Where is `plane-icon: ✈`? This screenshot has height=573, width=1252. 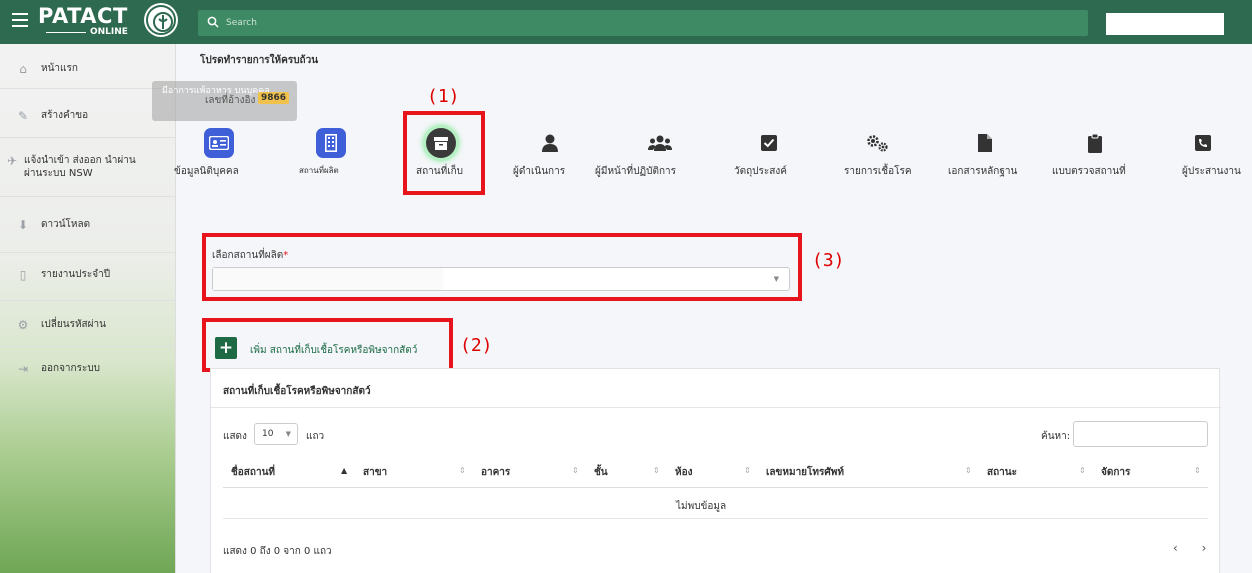
plane-icon: ✈ is located at coordinates (12, 161).